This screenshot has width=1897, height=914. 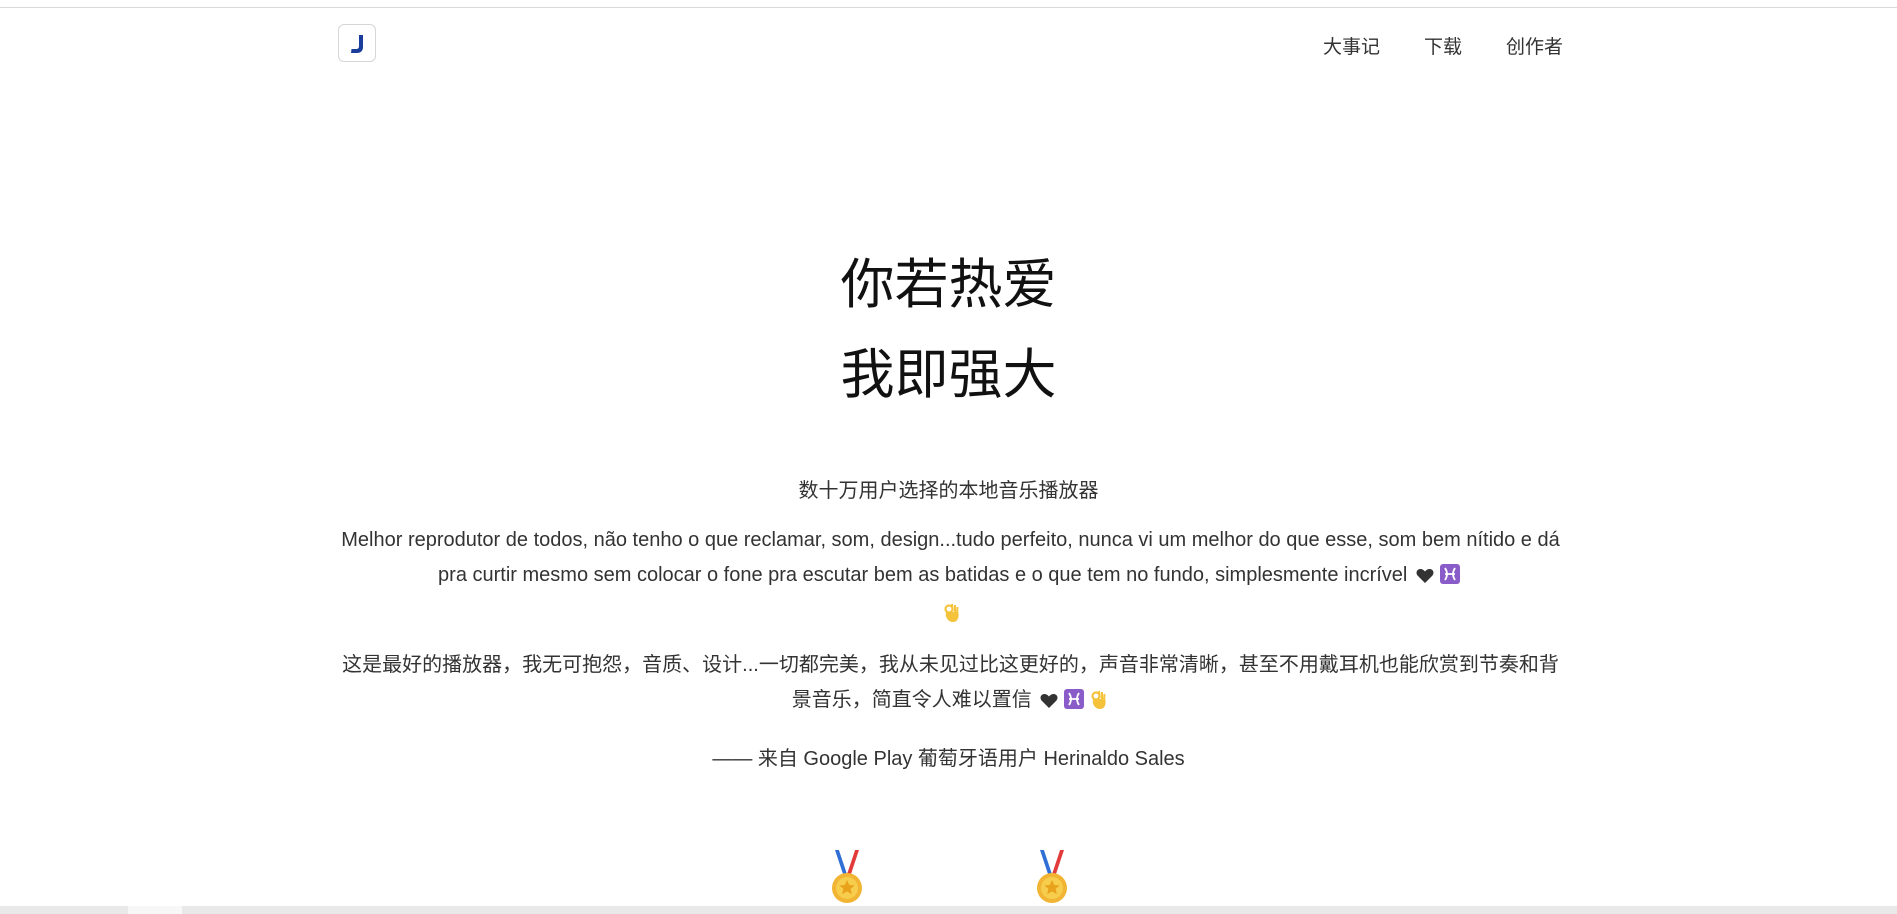 I want to click on logo-j-icon, so click(x=357, y=44).